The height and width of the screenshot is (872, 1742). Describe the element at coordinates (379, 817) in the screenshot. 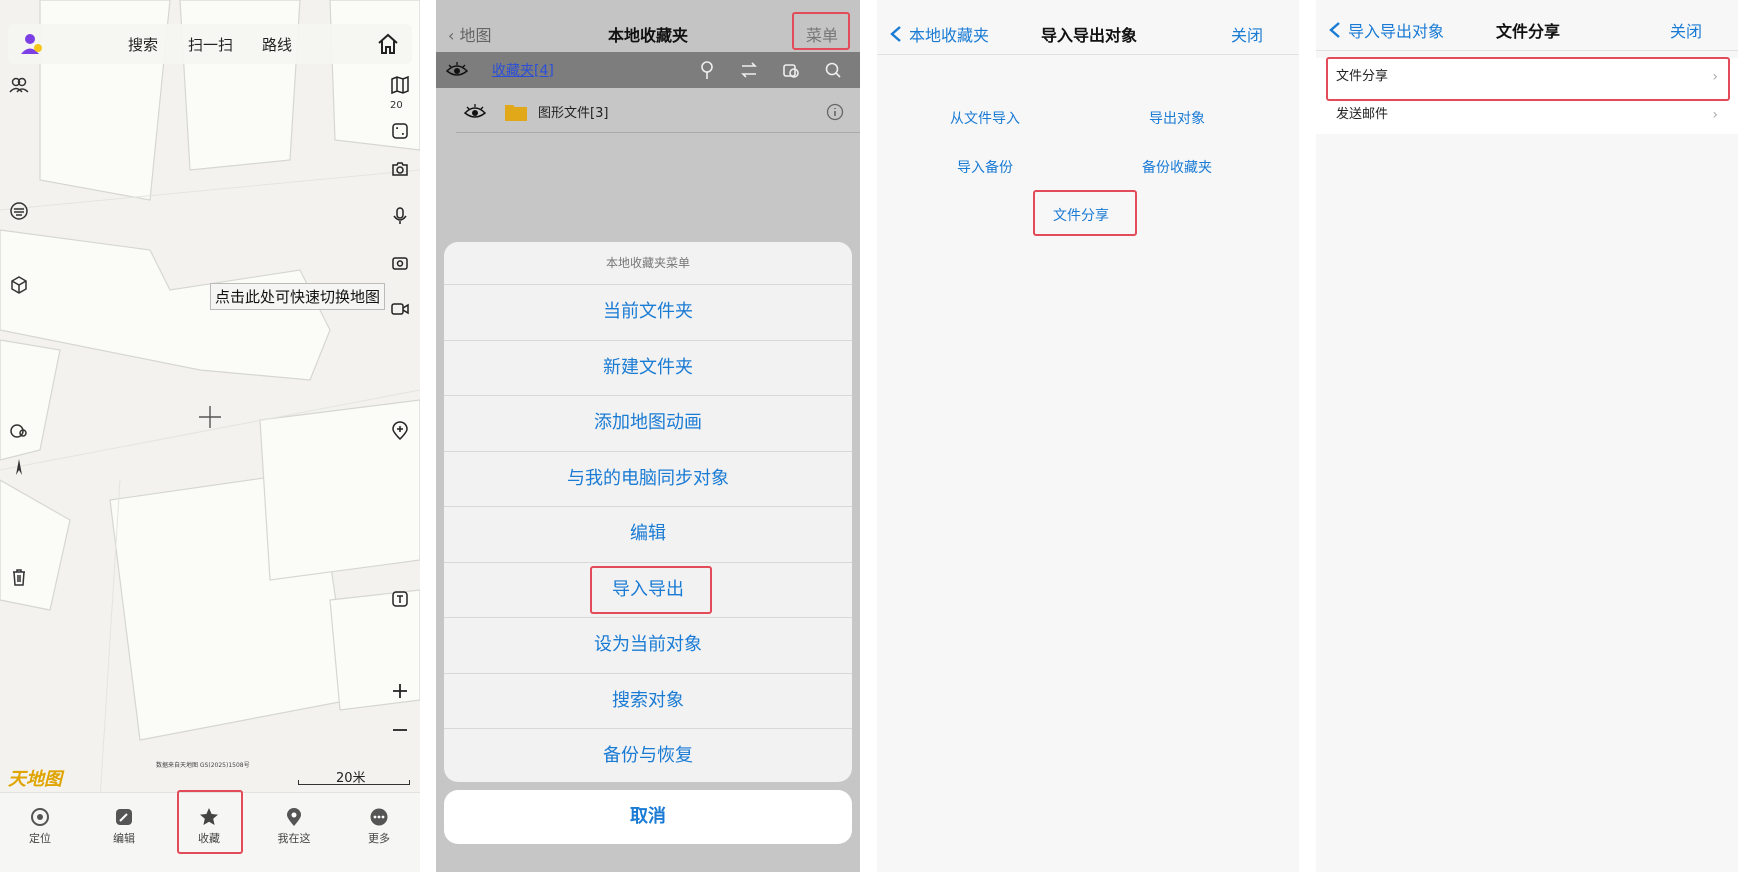

I see `more-icon` at that location.